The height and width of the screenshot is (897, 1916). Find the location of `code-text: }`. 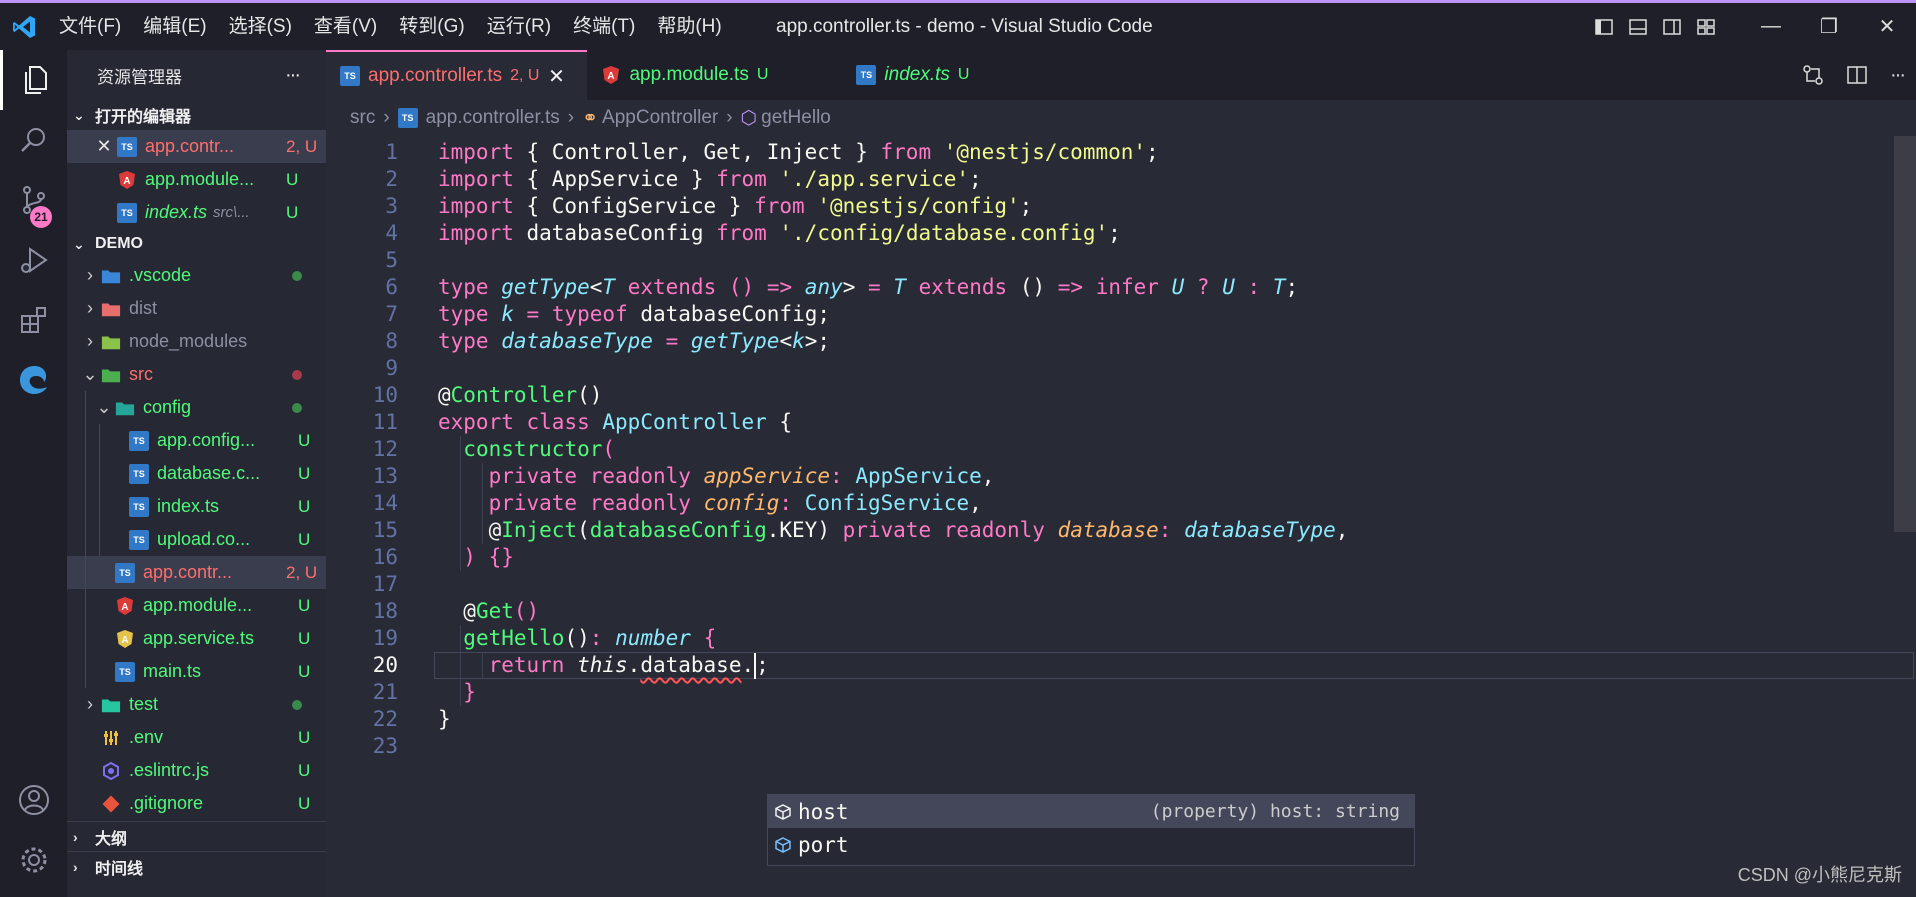

code-text: } is located at coordinates (444, 719).